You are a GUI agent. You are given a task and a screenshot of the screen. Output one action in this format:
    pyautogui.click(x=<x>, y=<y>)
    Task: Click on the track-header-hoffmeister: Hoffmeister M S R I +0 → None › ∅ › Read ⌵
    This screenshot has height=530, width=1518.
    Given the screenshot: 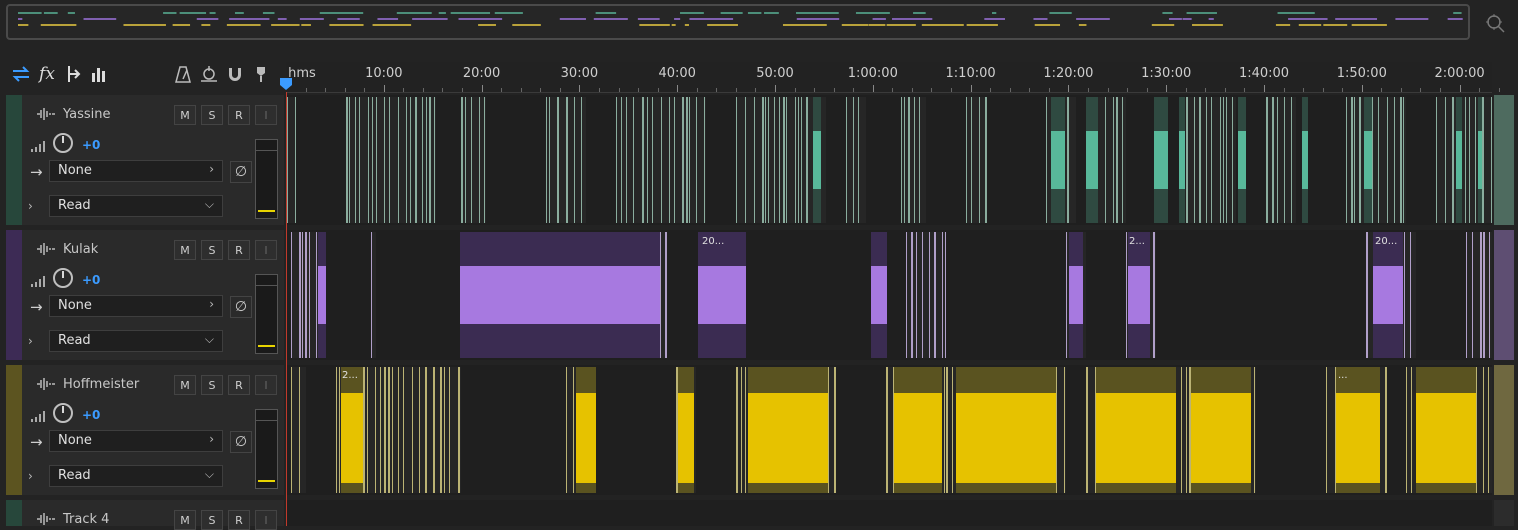 What is the action you would take?
    pyautogui.click(x=145, y=430)
    